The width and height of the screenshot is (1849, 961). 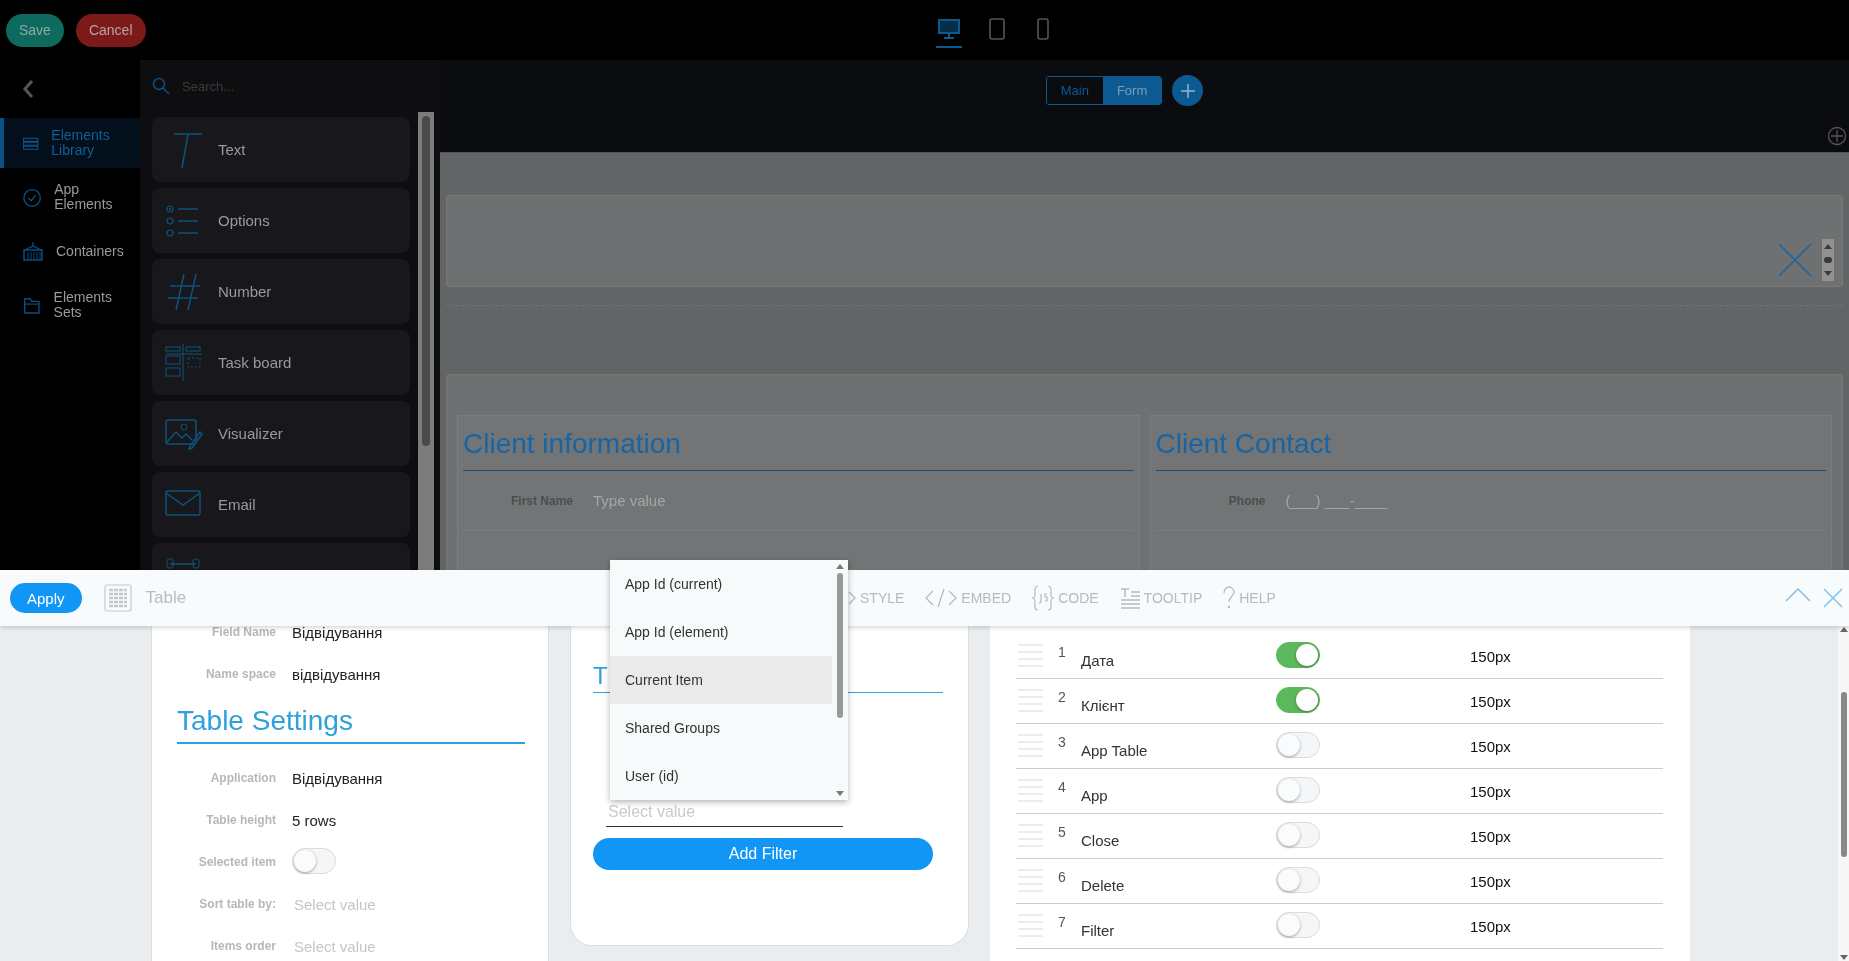 I want to click on sidebar-item: Elements Sets, so click(x=70, y=305).